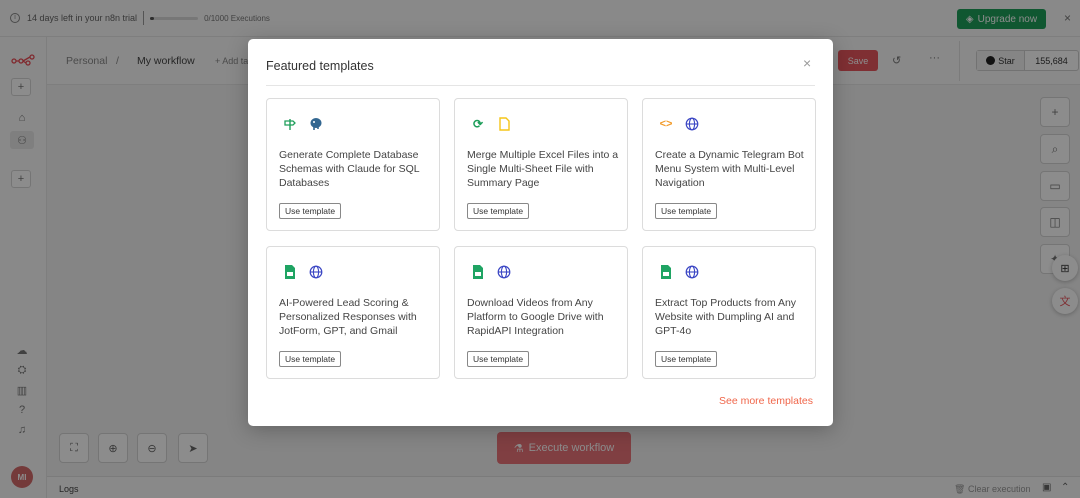 The height and width of the screenshot is (498, 1080). Describe the element at coordinates (679, 124) in the screenshot. I see `template-icons: <>` at that location.